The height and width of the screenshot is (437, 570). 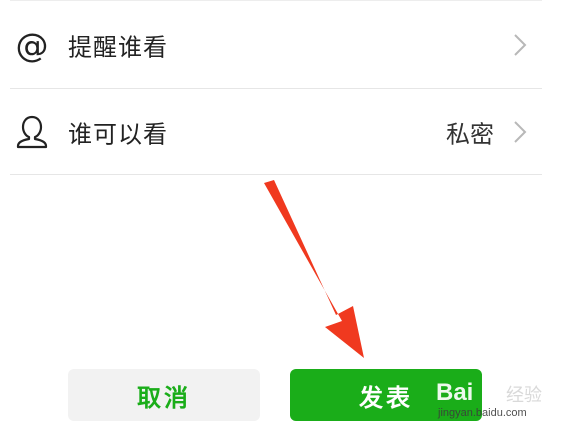 I want to click on row-divider, so click(x=276, y=174).